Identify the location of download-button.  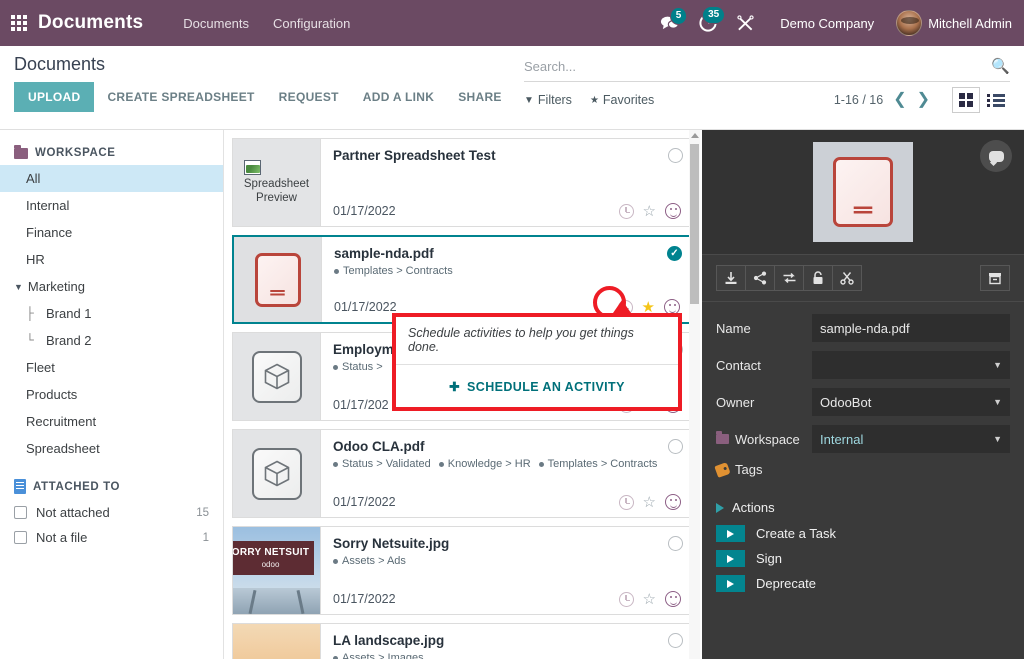
(731, 278).